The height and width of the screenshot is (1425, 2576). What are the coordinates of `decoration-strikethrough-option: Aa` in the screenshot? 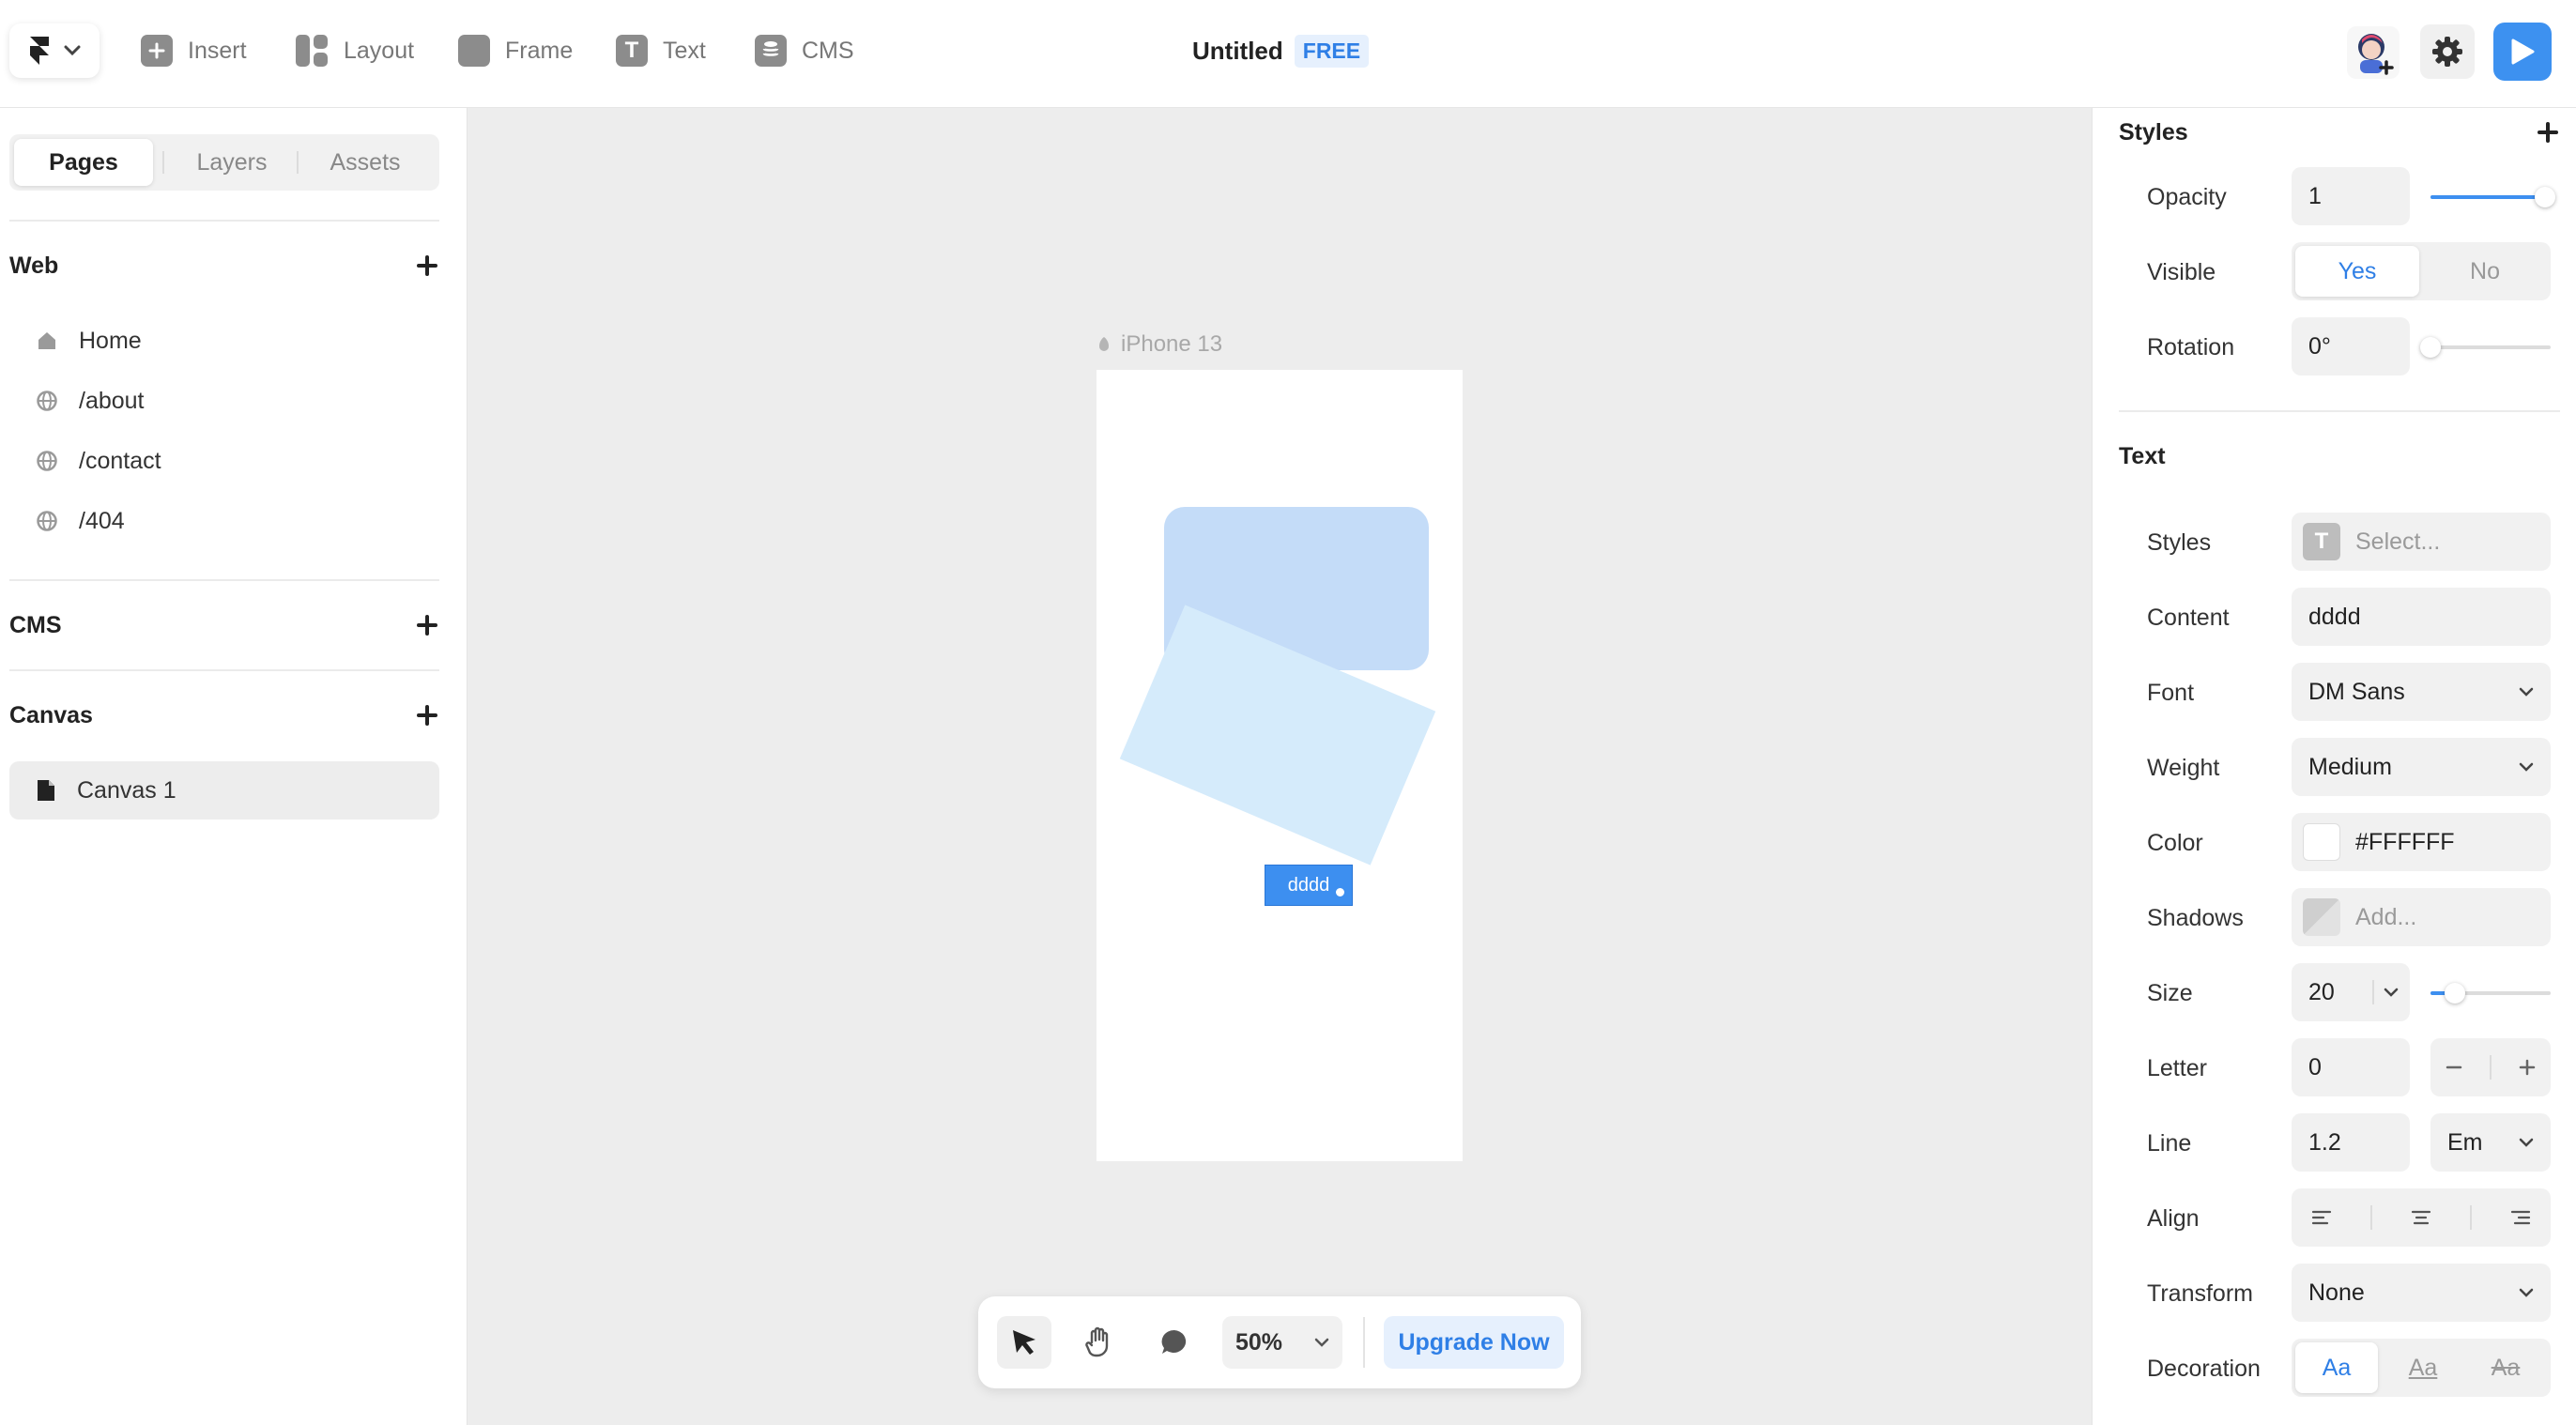 It's located at (2505, 1367).